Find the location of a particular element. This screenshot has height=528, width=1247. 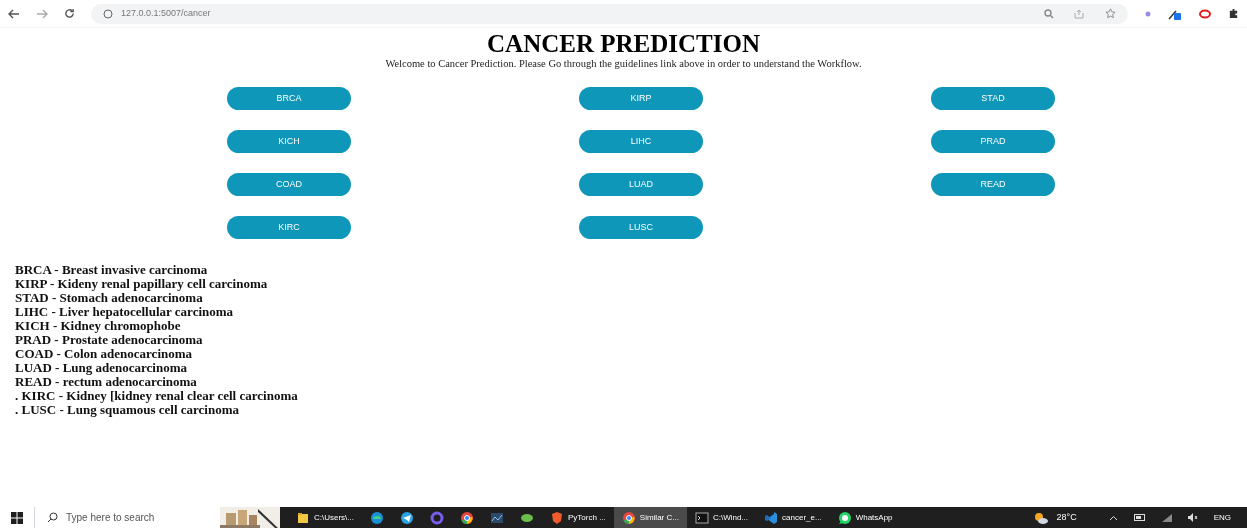

legend-item: . LUSC - Lung squamous cell carcinoma is located at coordinates (128, 409).